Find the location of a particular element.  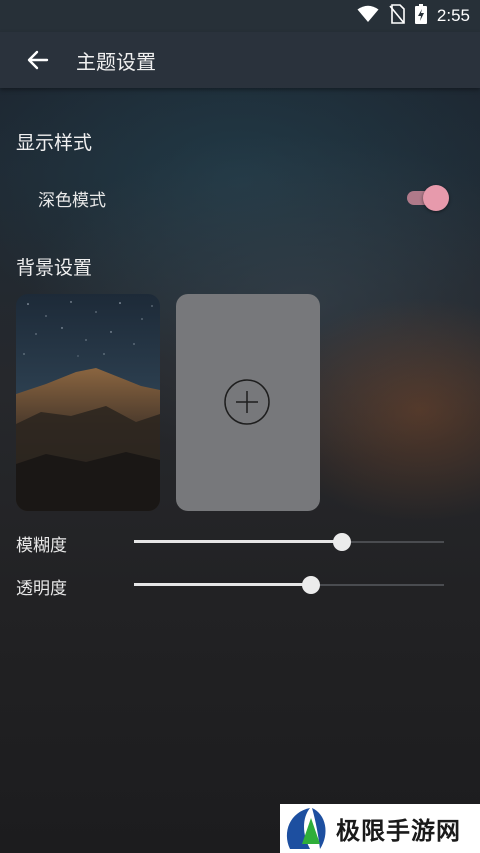

blur-slider is located at coordinates (289, 542).